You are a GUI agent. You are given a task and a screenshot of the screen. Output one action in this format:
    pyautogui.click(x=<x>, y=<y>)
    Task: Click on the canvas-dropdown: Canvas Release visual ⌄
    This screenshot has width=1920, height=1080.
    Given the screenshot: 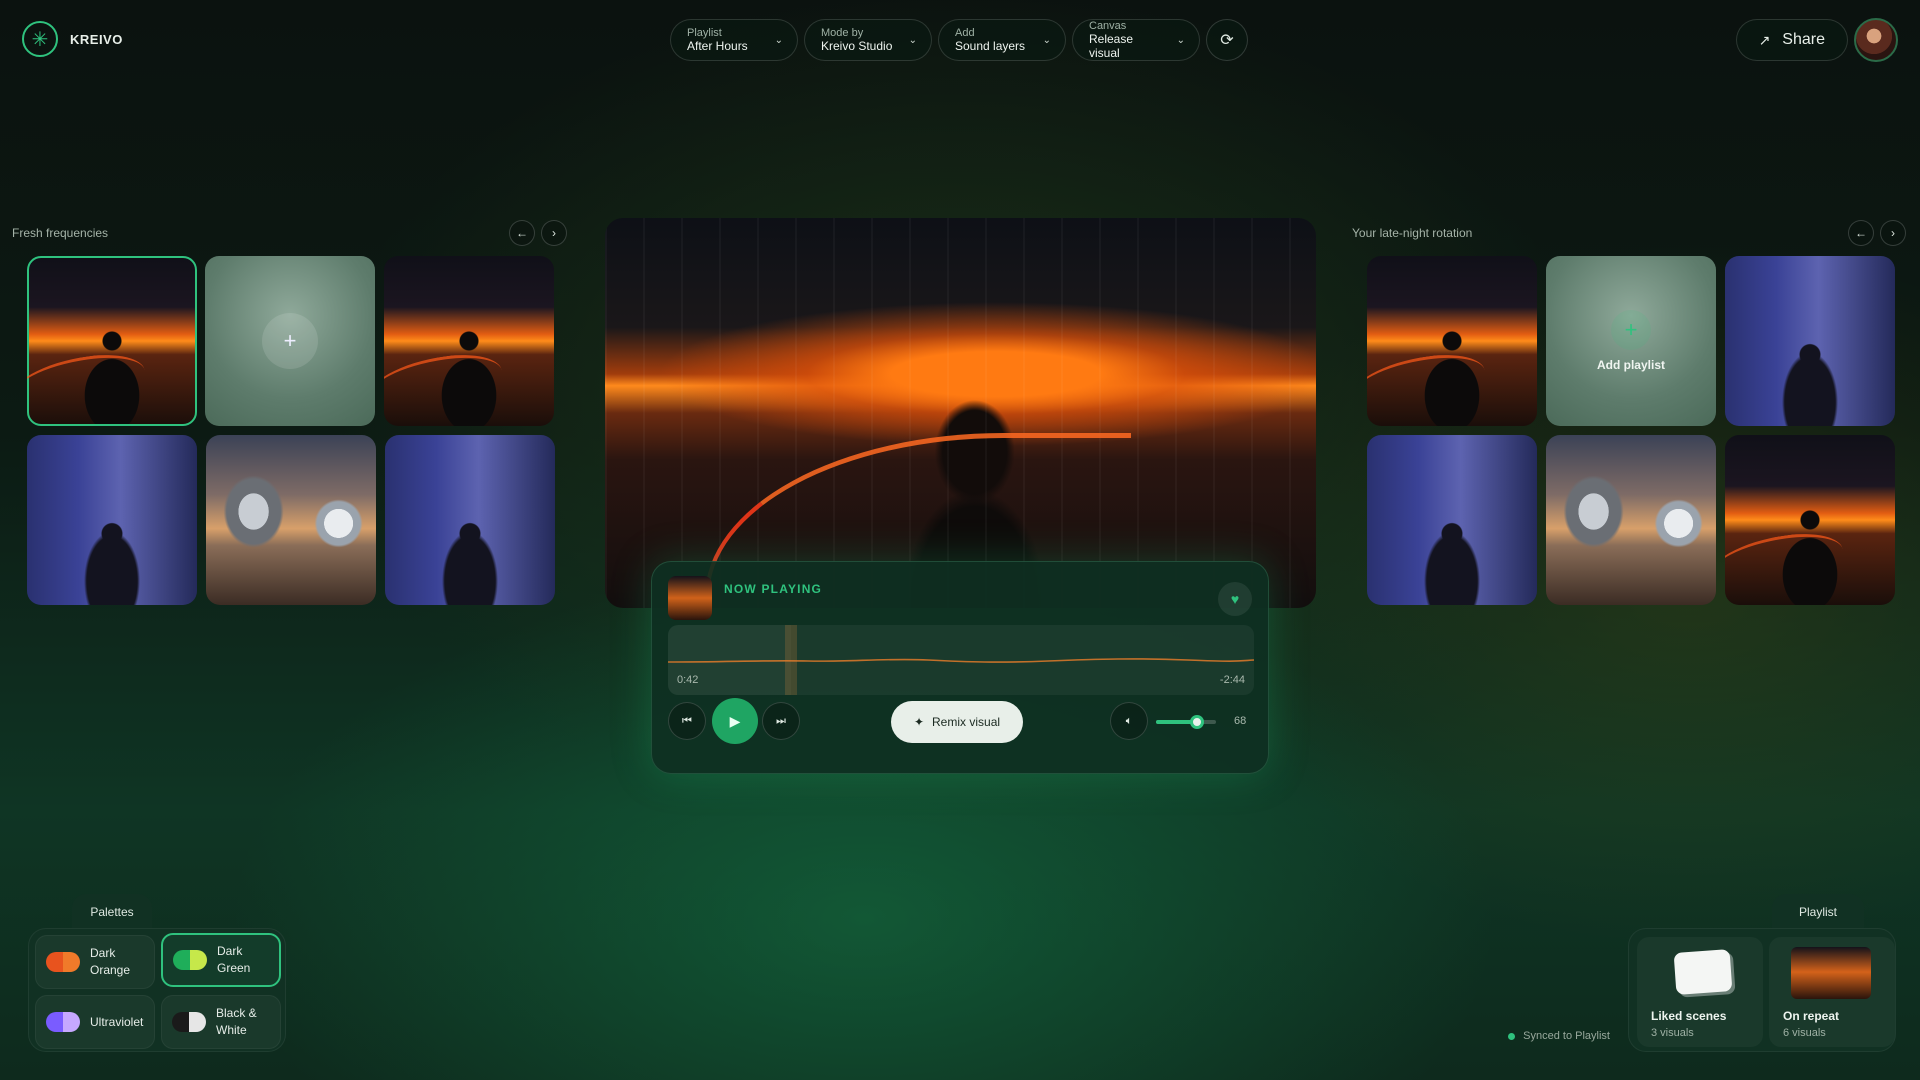 What is the action you would take?
    pyautogui.click(x=1136, y=40)
    